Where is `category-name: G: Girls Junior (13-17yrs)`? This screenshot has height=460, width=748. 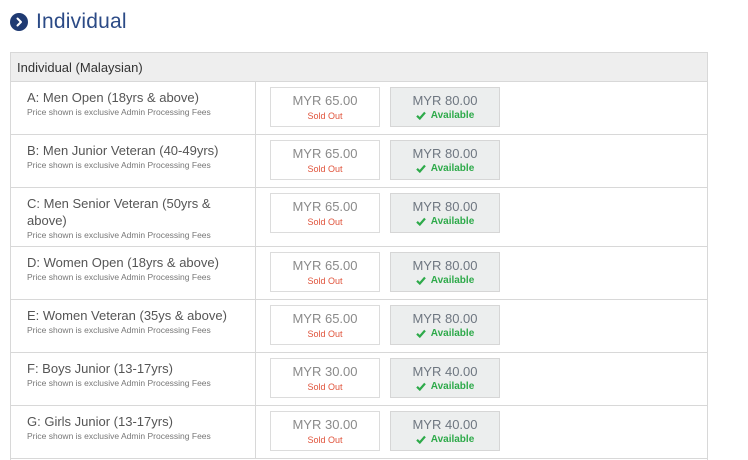
category-name: G: Girls Junior (13-17yrs) is located at coordinates (100, 421).